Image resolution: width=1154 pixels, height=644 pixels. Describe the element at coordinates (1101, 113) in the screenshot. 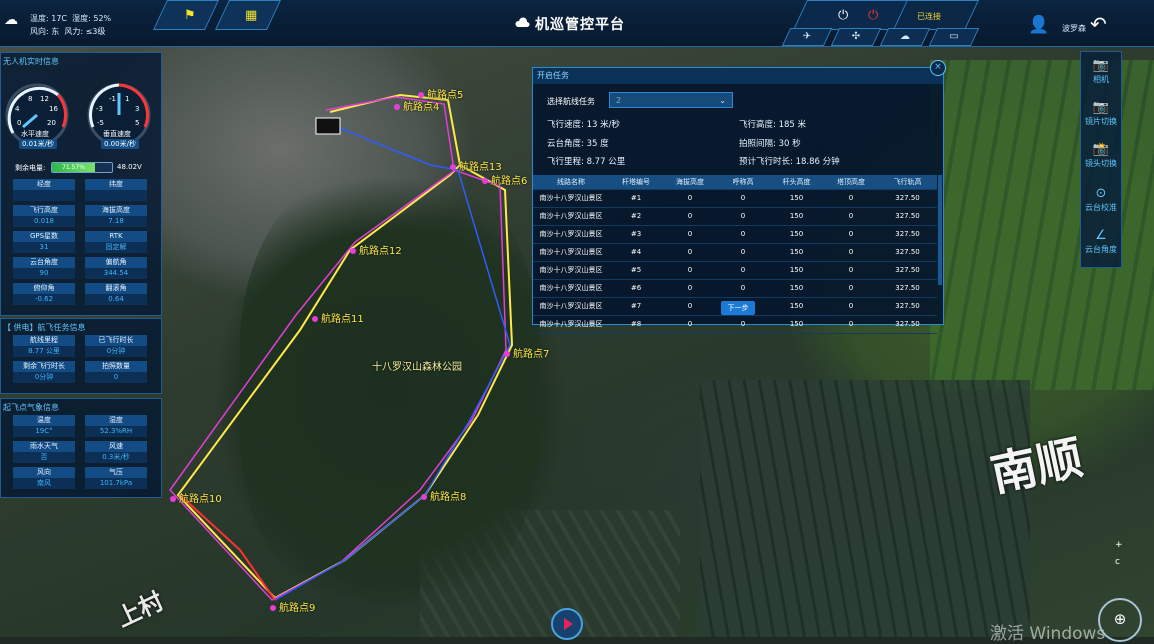

I see `switch-image-button: 📷 镜片切换` at that location.